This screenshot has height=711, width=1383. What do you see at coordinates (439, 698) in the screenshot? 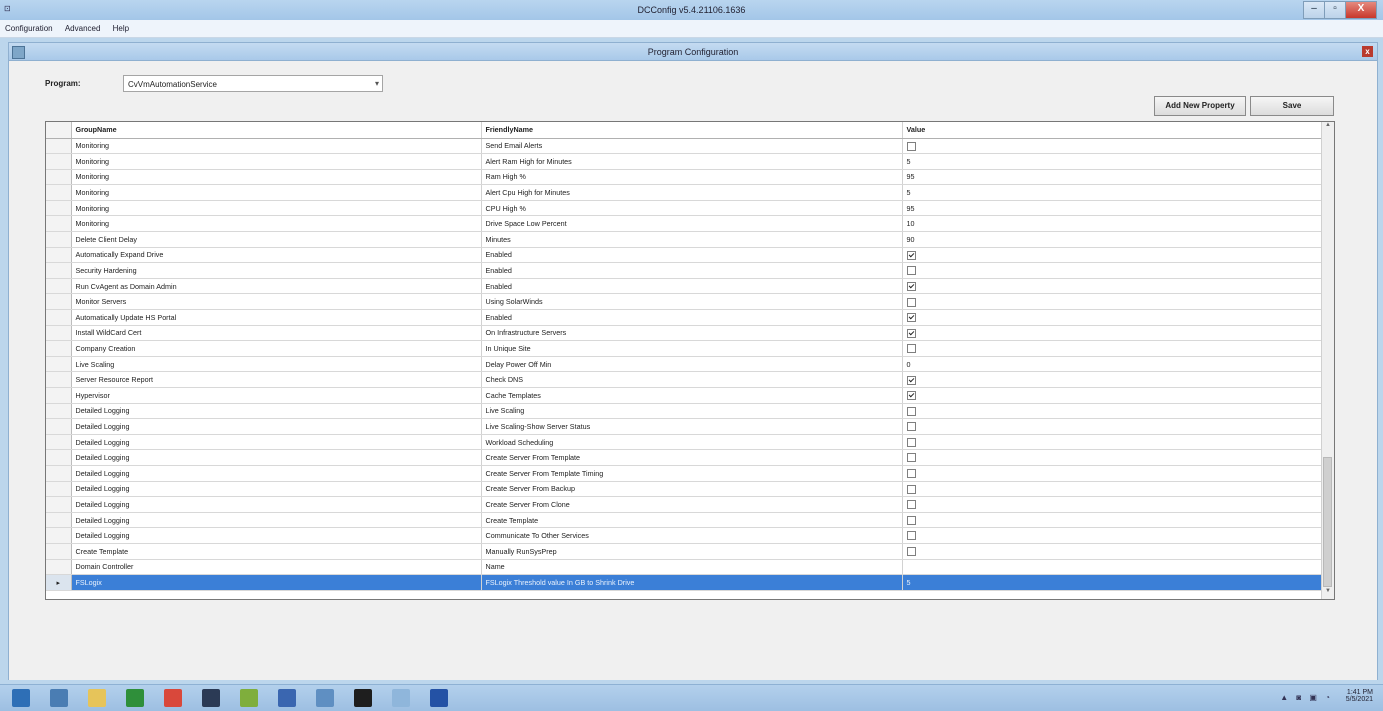
I see `blue-app-icon` at bounding box center [439, 698].